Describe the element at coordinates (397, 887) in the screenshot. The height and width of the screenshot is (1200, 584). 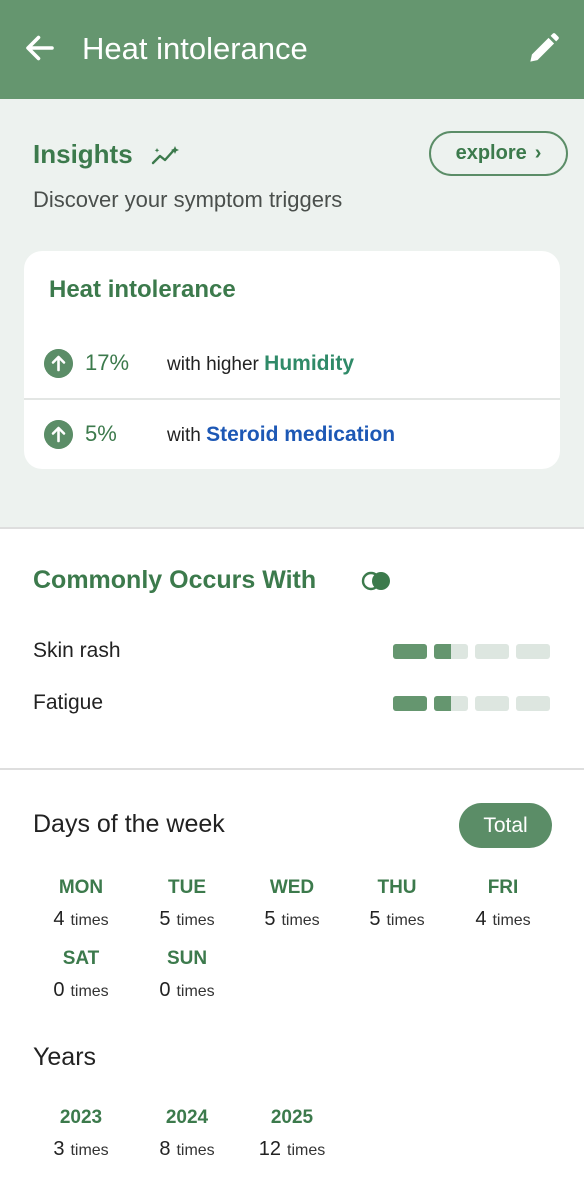
I see `day-label: THU` at that location.